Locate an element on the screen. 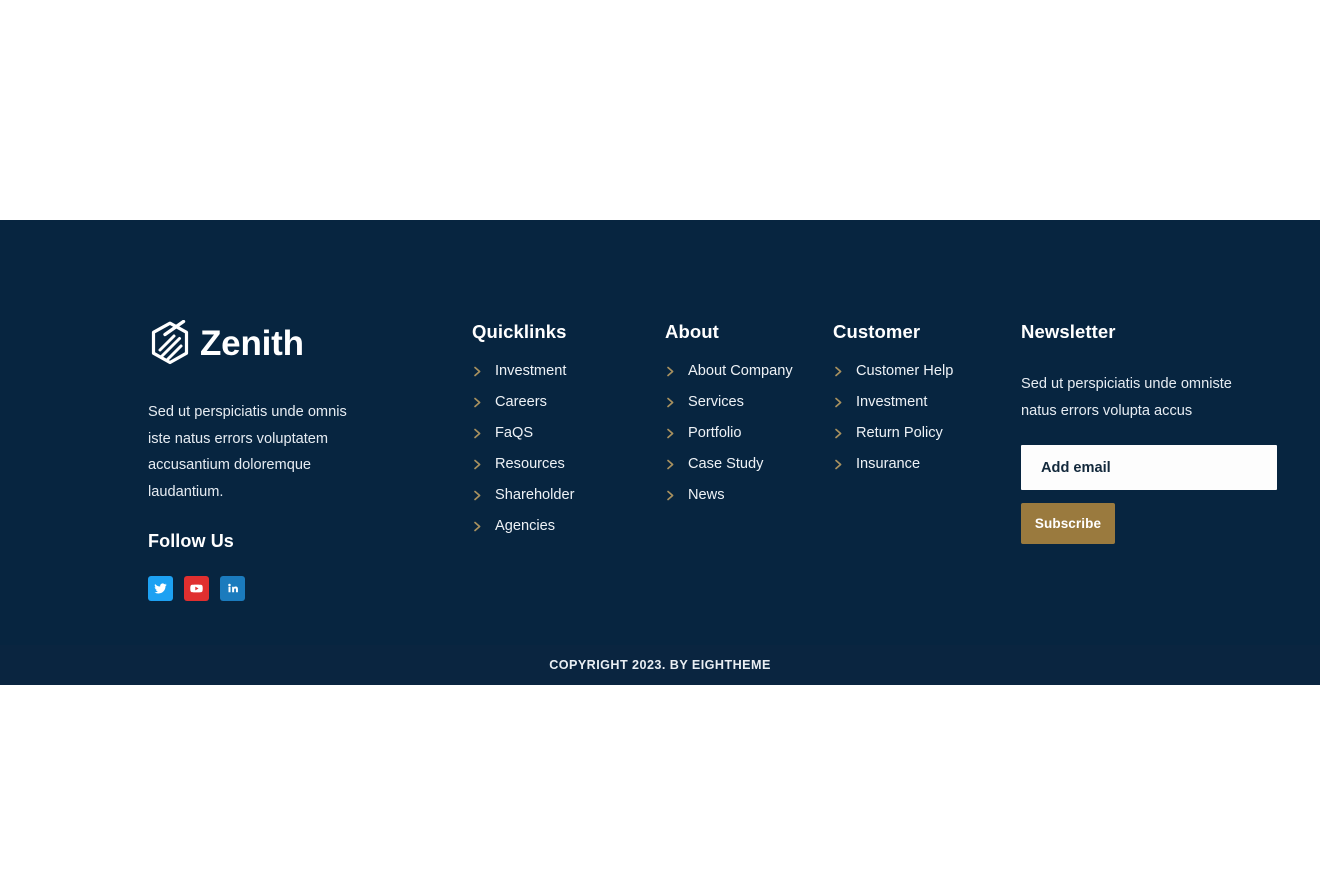 Image resolution: width=1320 pixels, height=880 pixels. twitter-icon is located at coordinates (160, 588).